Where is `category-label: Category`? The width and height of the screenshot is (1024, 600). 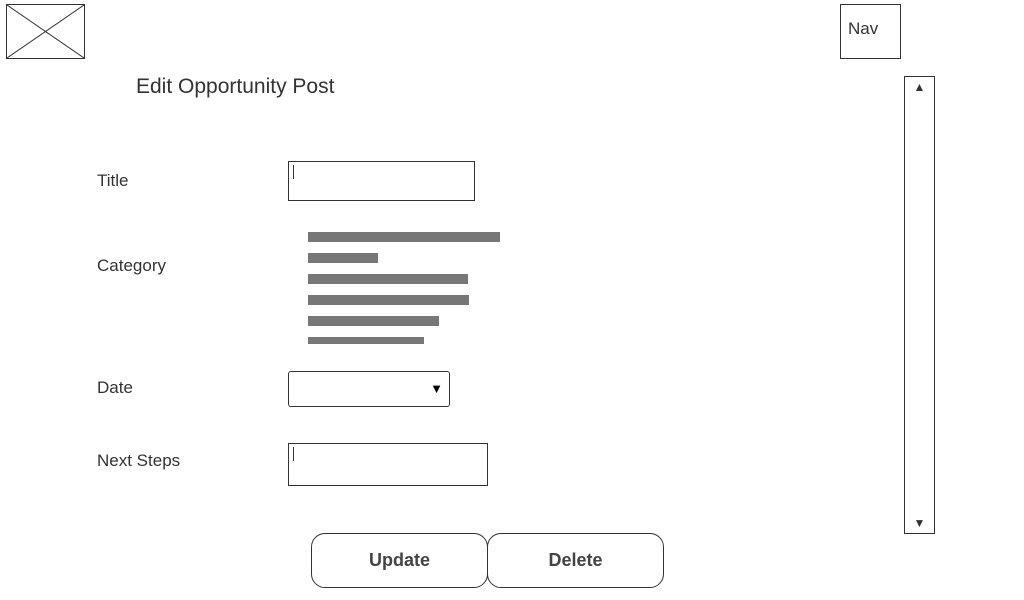 category-label: Category is located at coordinates (131, 265).